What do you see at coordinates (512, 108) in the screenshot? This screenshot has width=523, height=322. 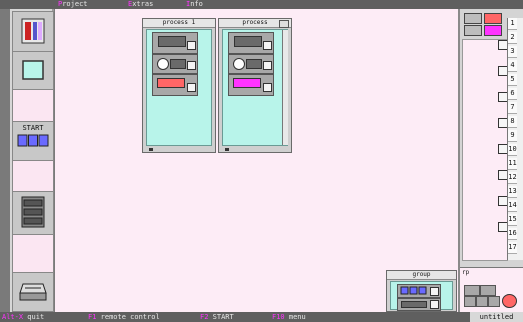 I see `channel-number: 7` at bounding box center [512, 108].